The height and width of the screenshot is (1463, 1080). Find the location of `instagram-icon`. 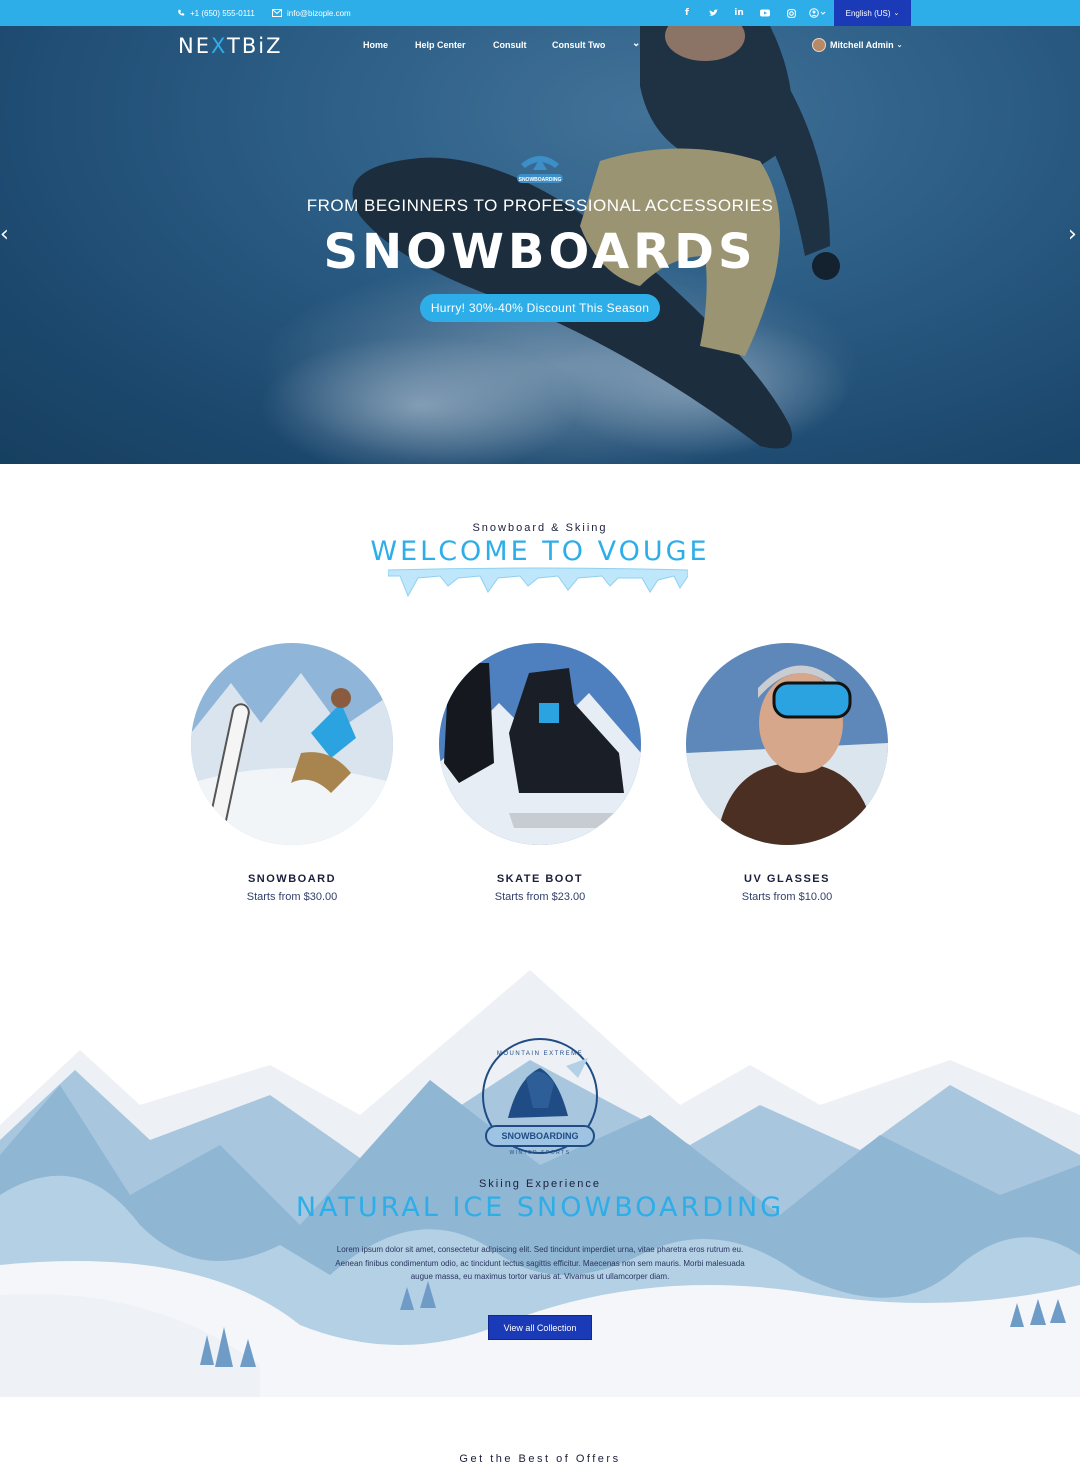

instagram-icon is located at coordinates (791, 13).